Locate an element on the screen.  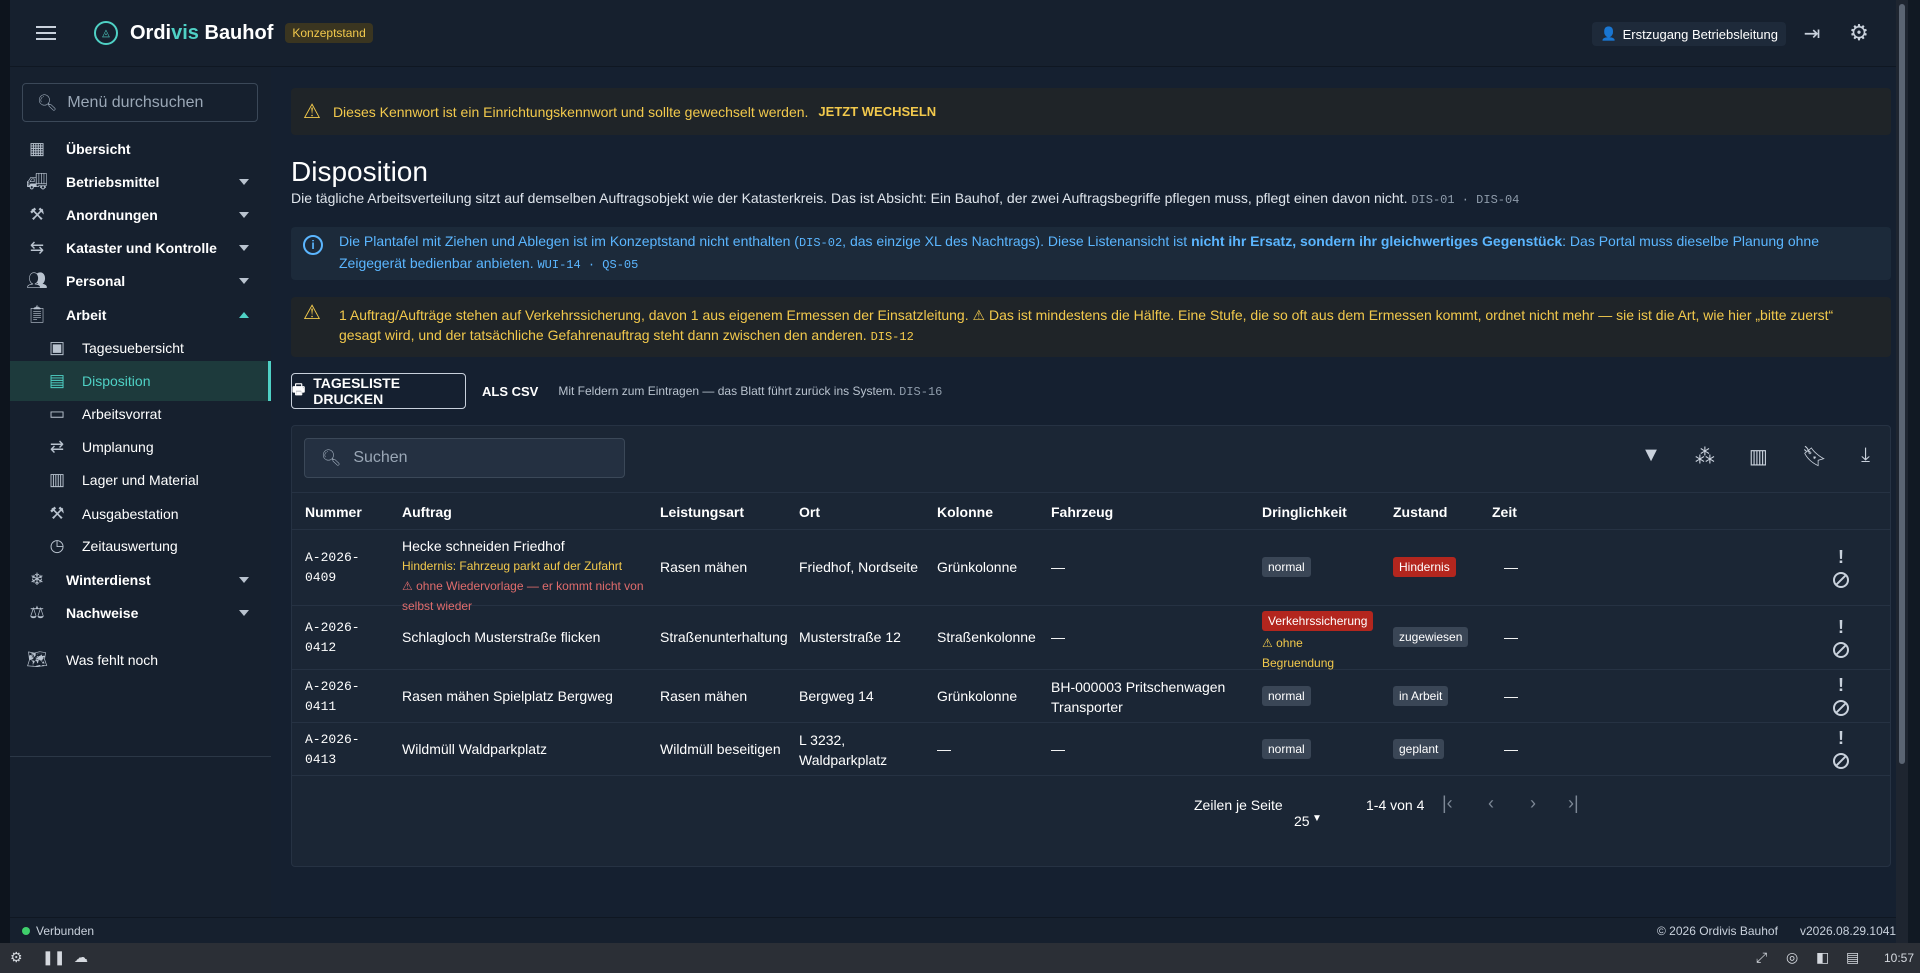
download-icon: ⤓ is located at coordinates (1865, 456).